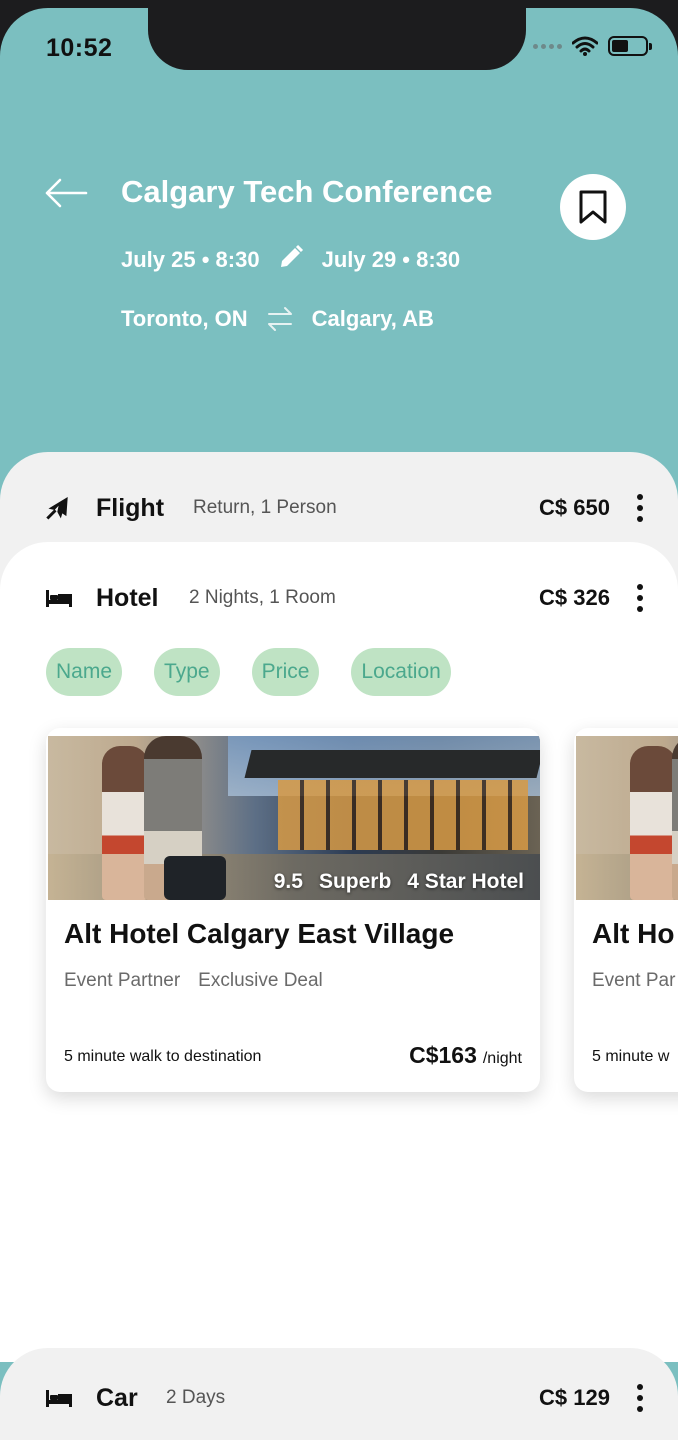  I want to click on hotel-nightly-price: C$163 /night, so click(465, 1055).